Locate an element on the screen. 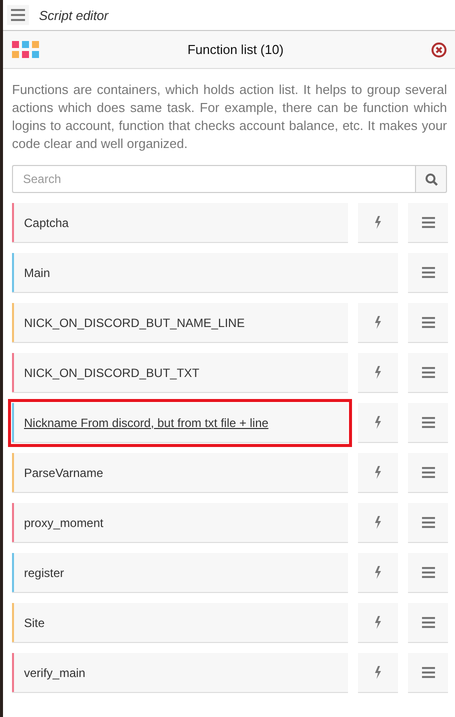 This screenshot has height=717, width=455. grid-logo-icon is located at coordinates (26, 49).